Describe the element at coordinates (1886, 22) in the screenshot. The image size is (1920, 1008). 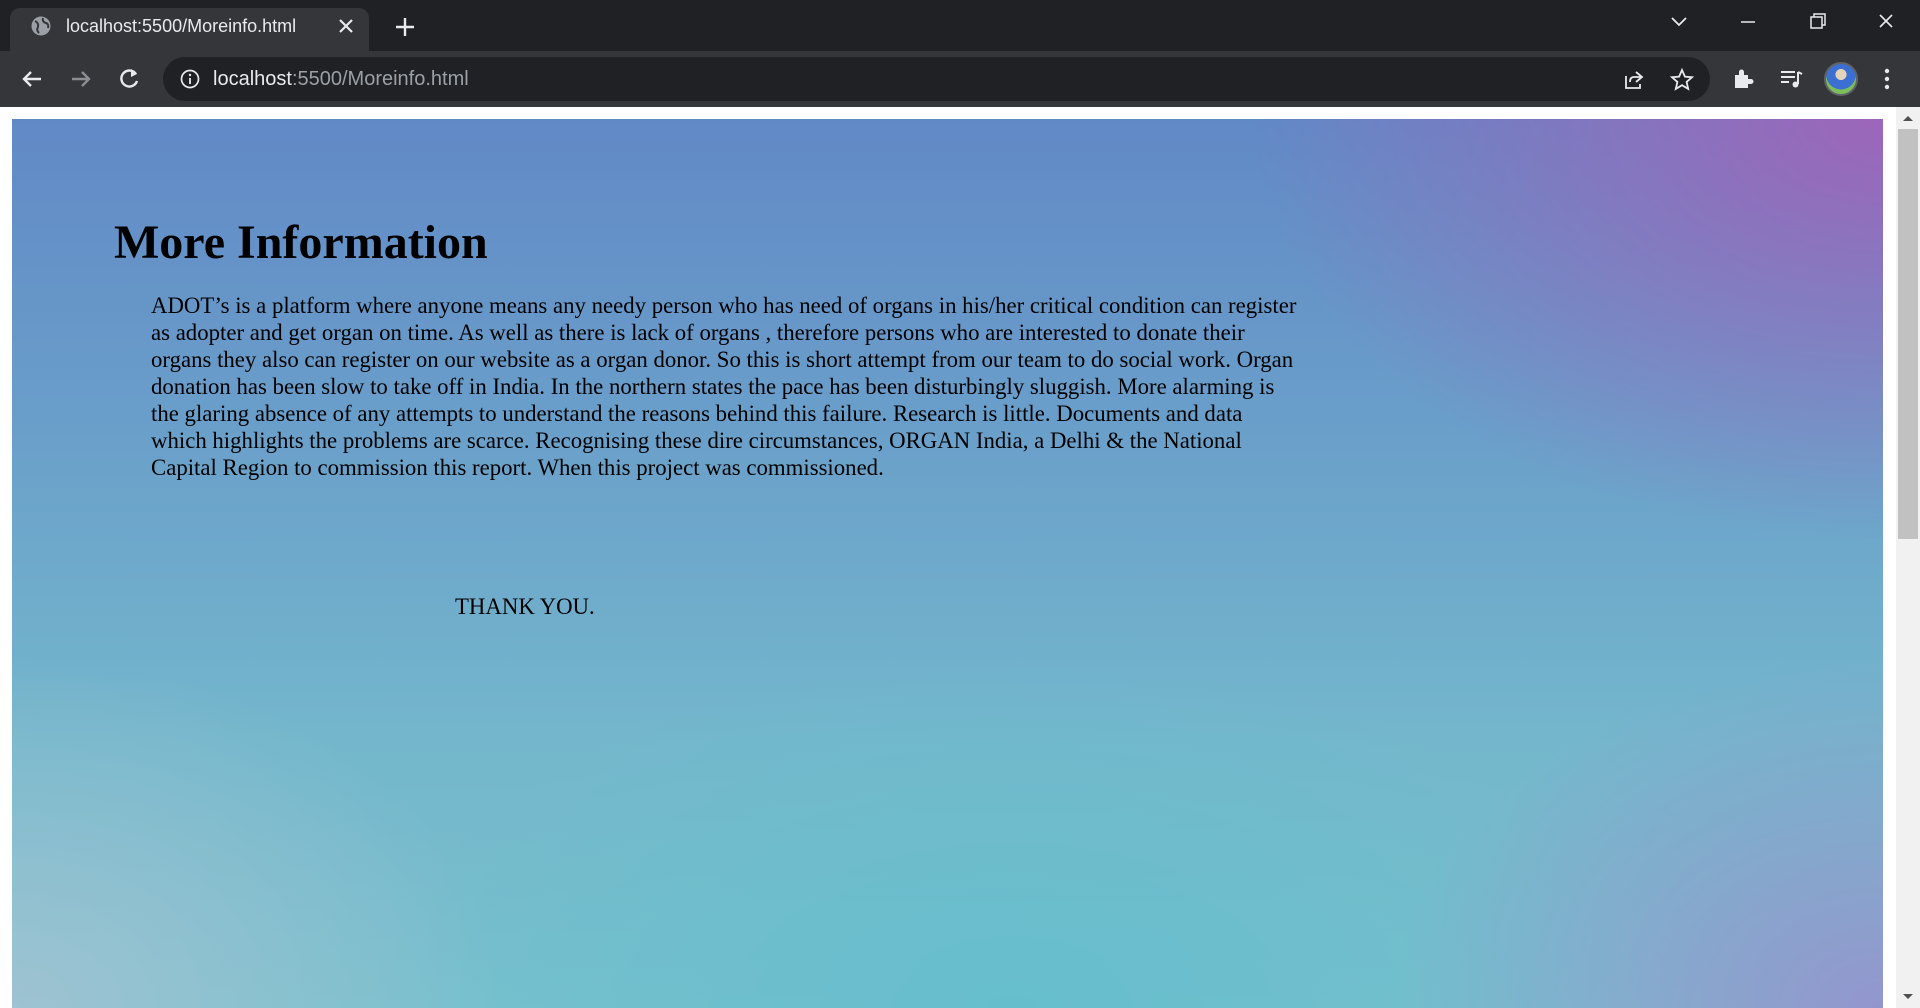
I see `window-close-icon` at that location.